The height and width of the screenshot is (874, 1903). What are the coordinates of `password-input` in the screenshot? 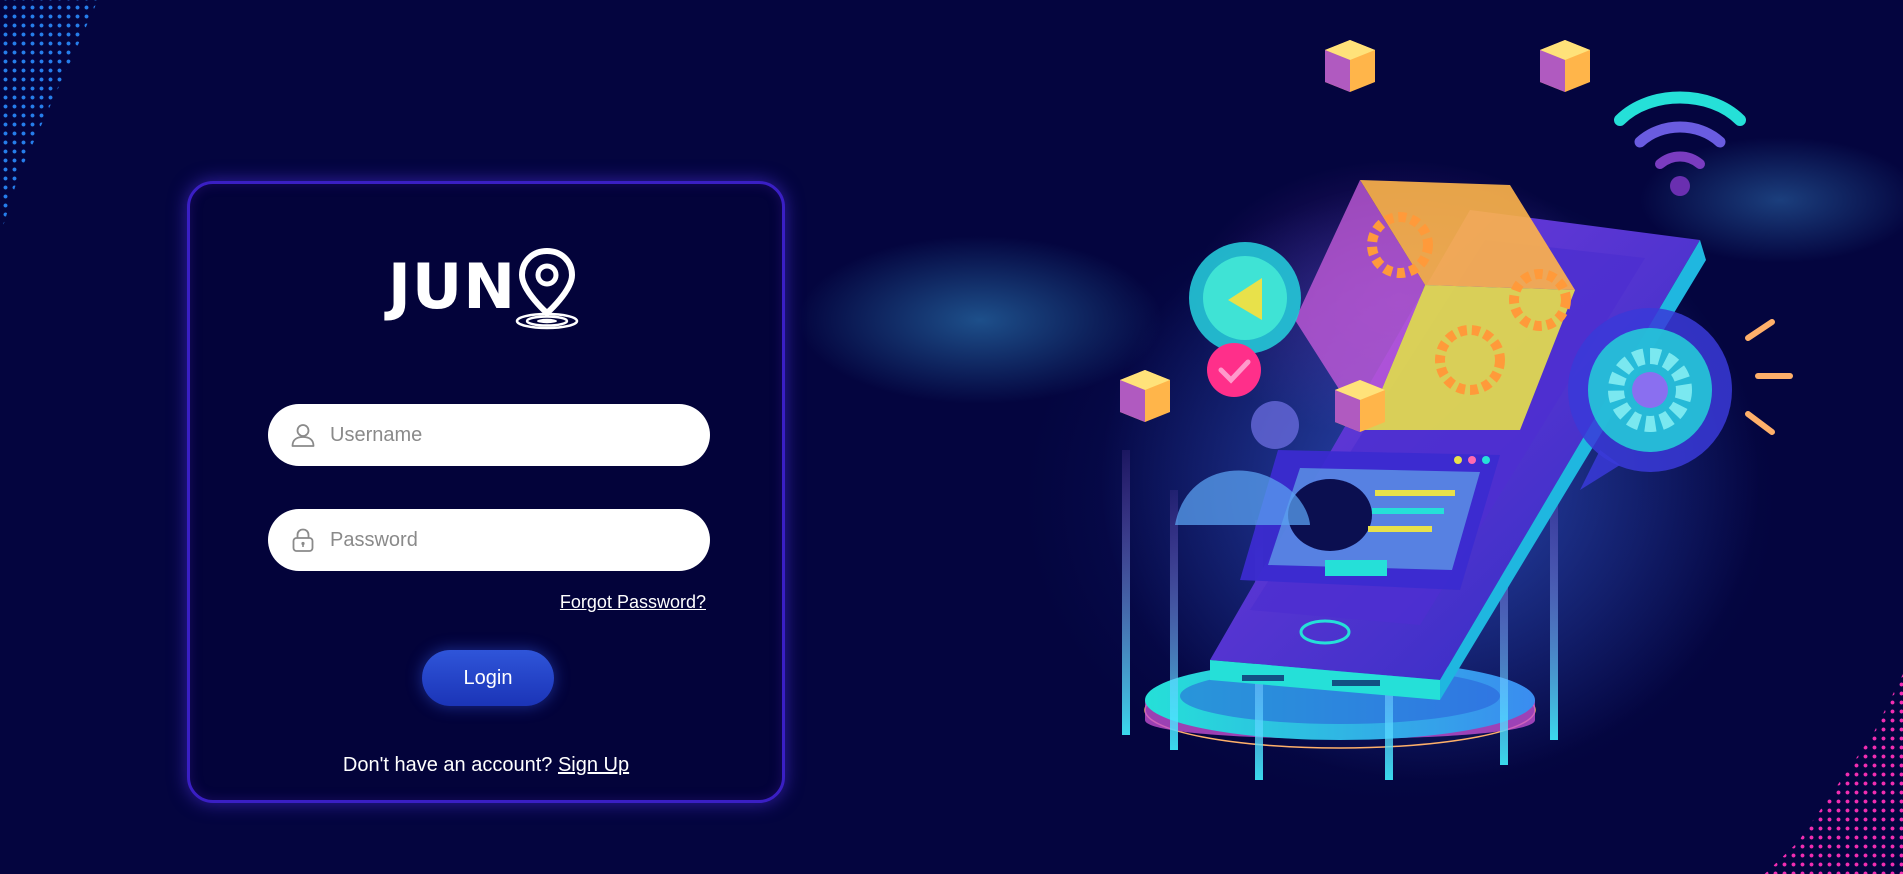 It's located at (510, 540).